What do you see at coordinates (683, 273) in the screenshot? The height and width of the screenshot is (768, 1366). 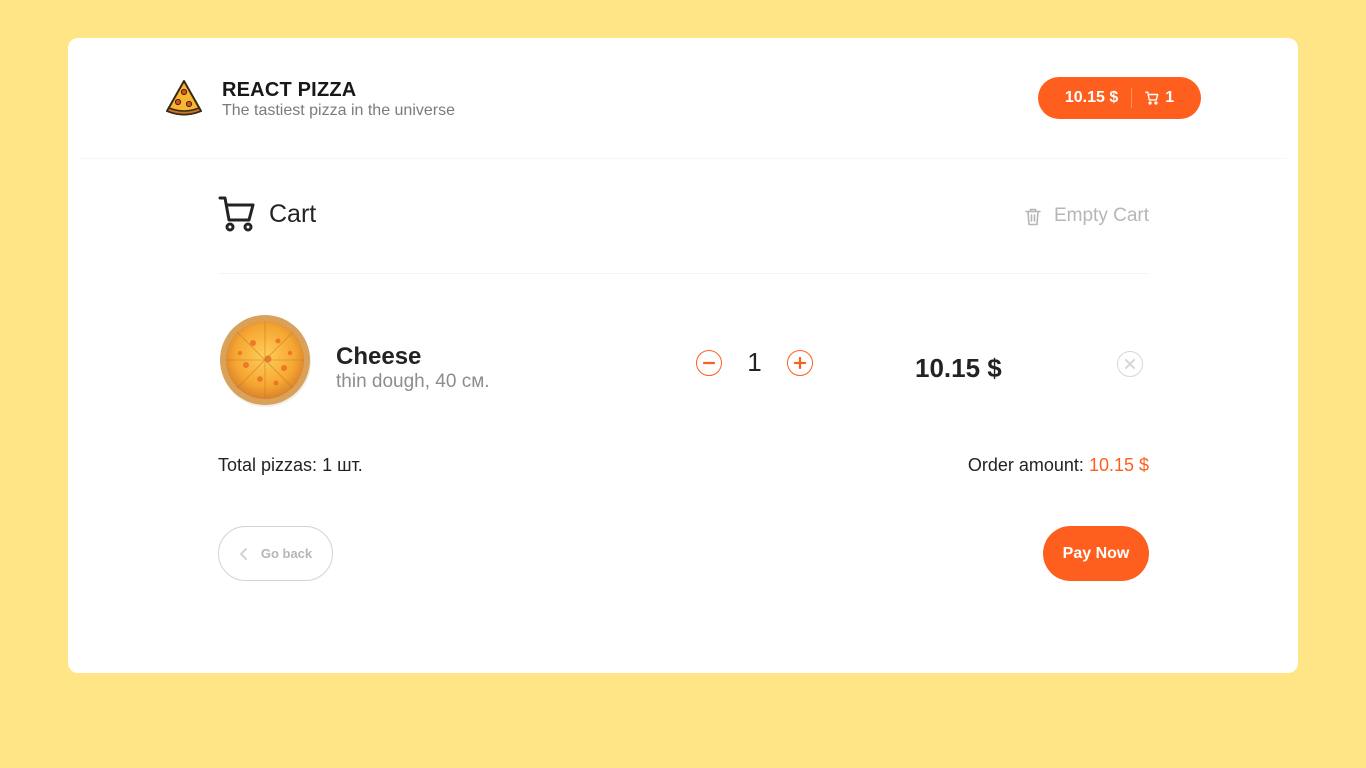 I see `cart-divider` at bounding box center [683, 273].